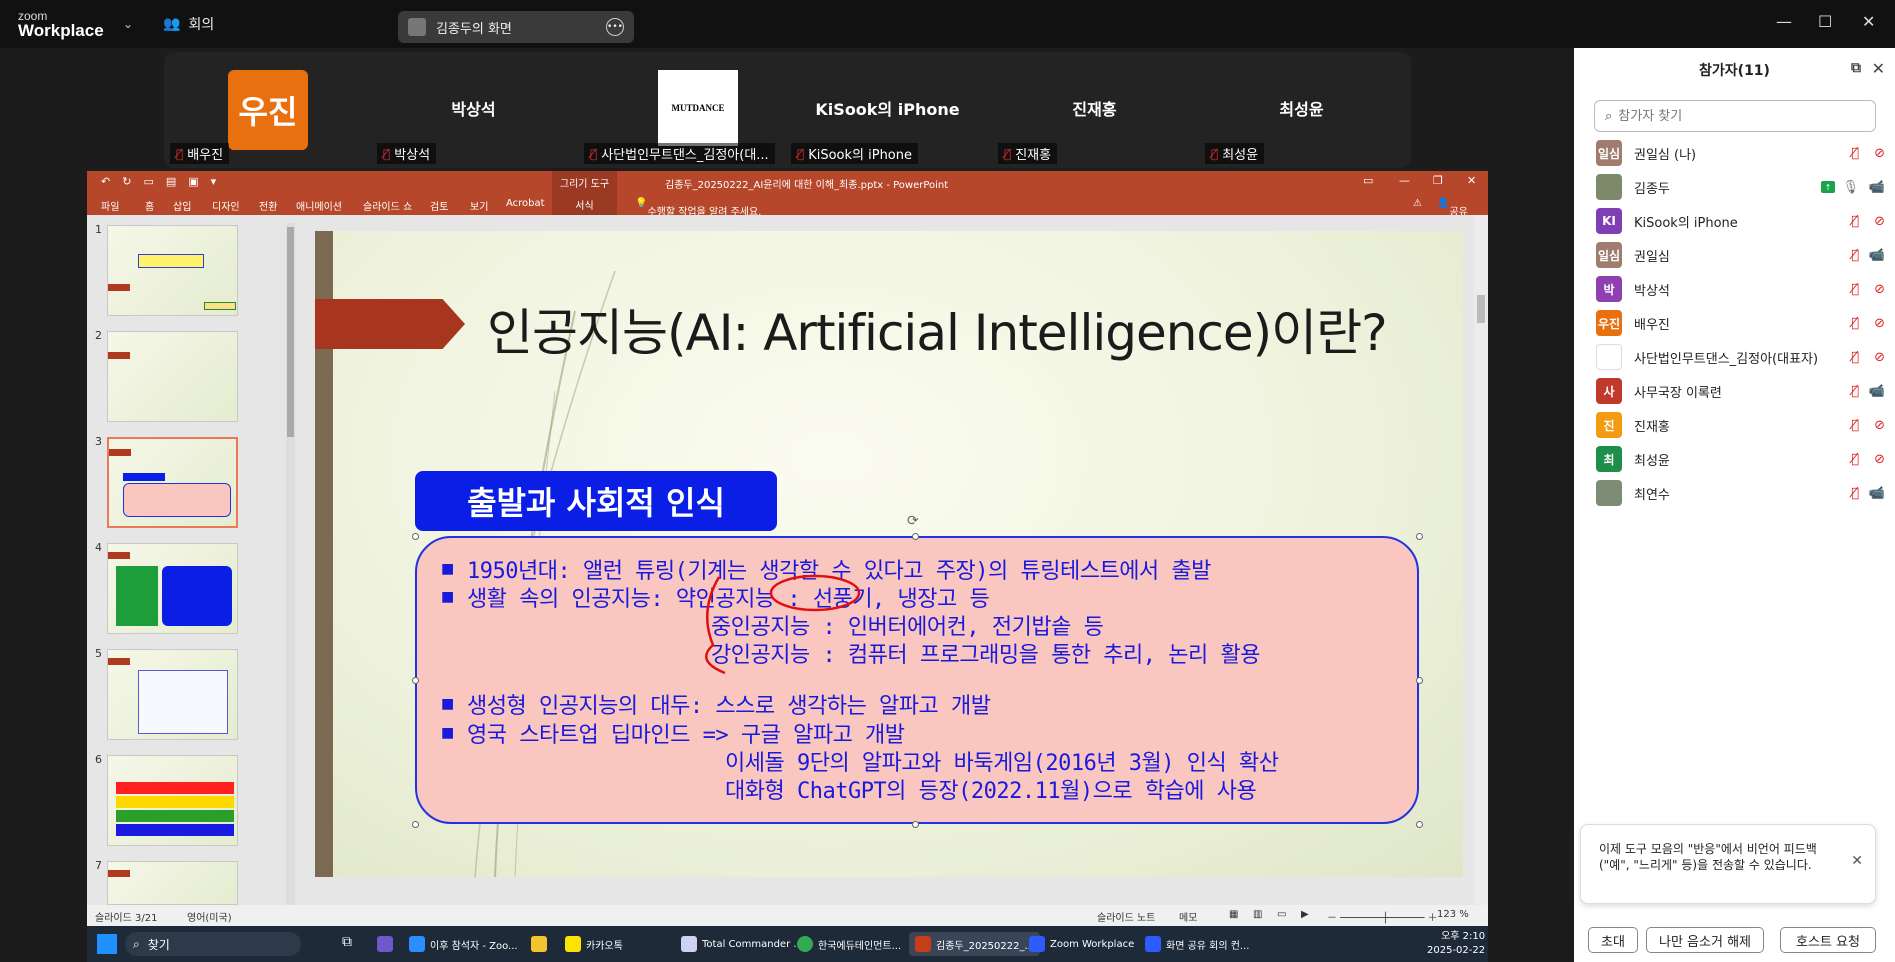  Describe the element at coordinates (1094, 110) in the screenshot. I see `video-tile: 진재홍 🎙̸ 진재홍` at that location.